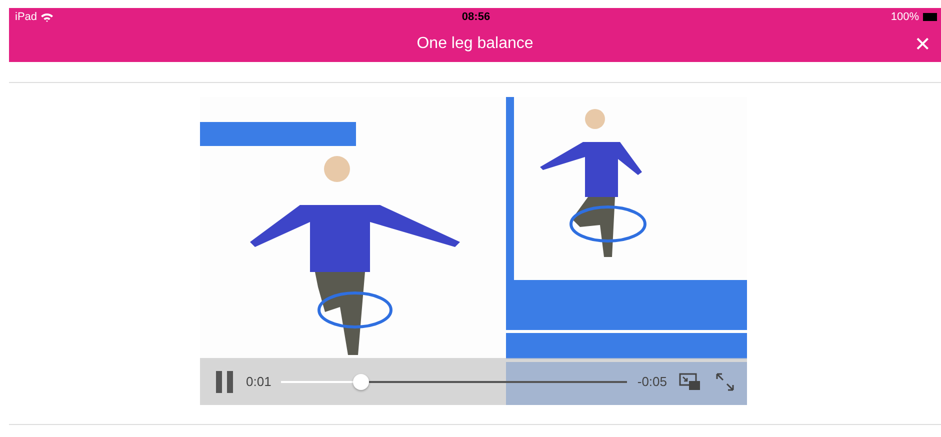 The image size is (941, 437). Describe the element at coordinates (259, 381) in the screenshot. I see `elapsed-time: 0:01` at that location.